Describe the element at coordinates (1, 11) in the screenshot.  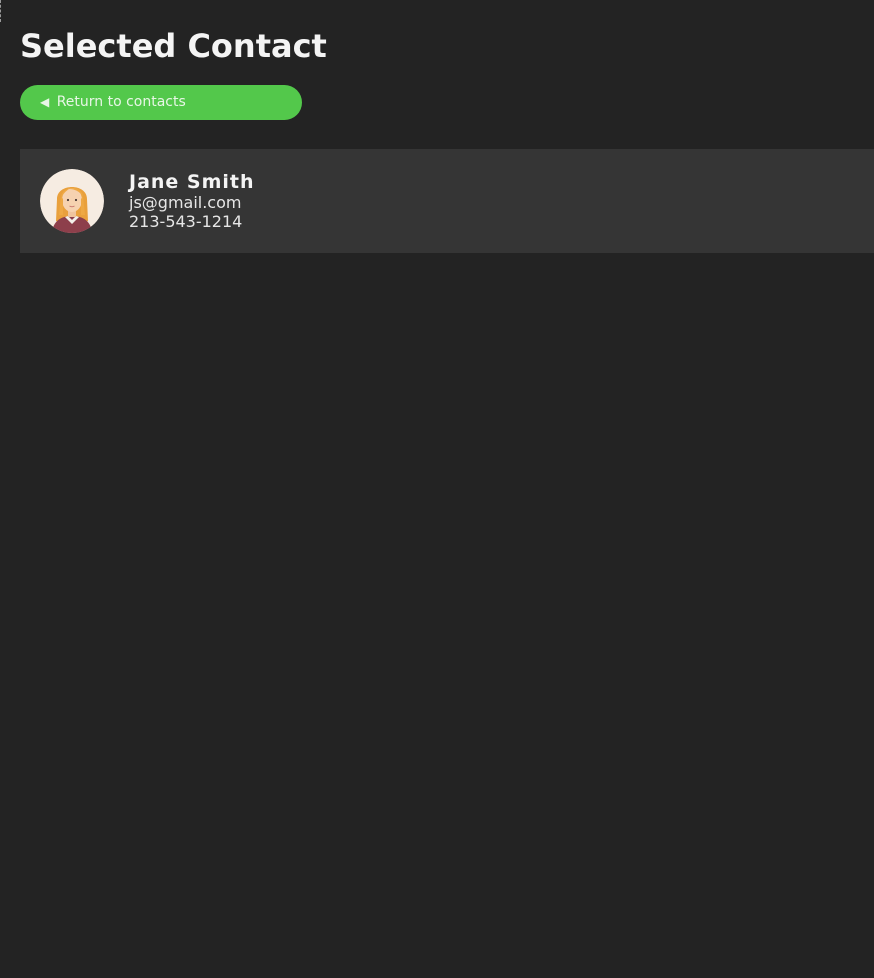
I see `edge-marker` at that location.